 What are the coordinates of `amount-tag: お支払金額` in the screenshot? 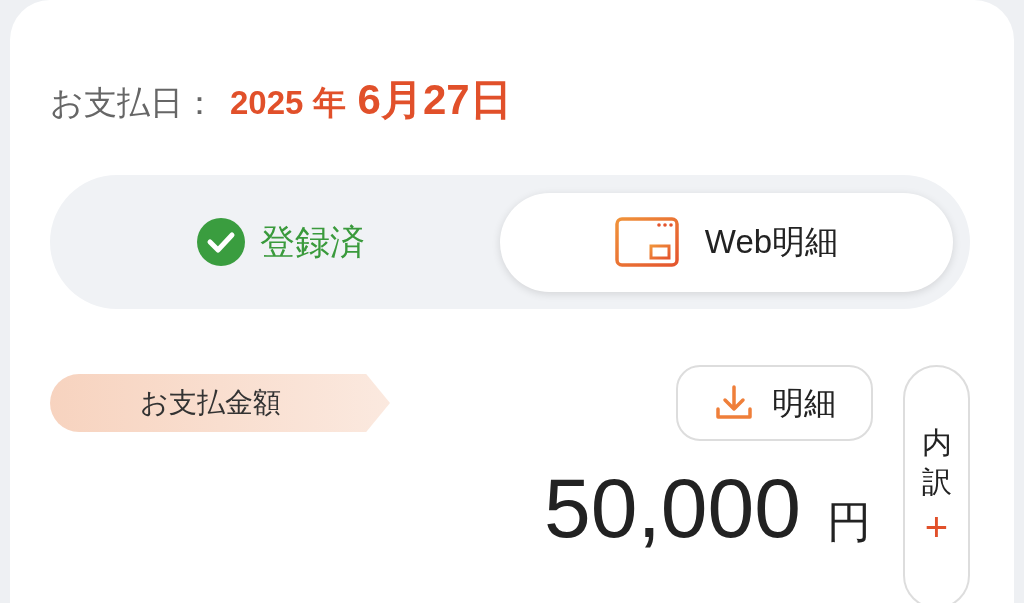 It's located at (220, 403).